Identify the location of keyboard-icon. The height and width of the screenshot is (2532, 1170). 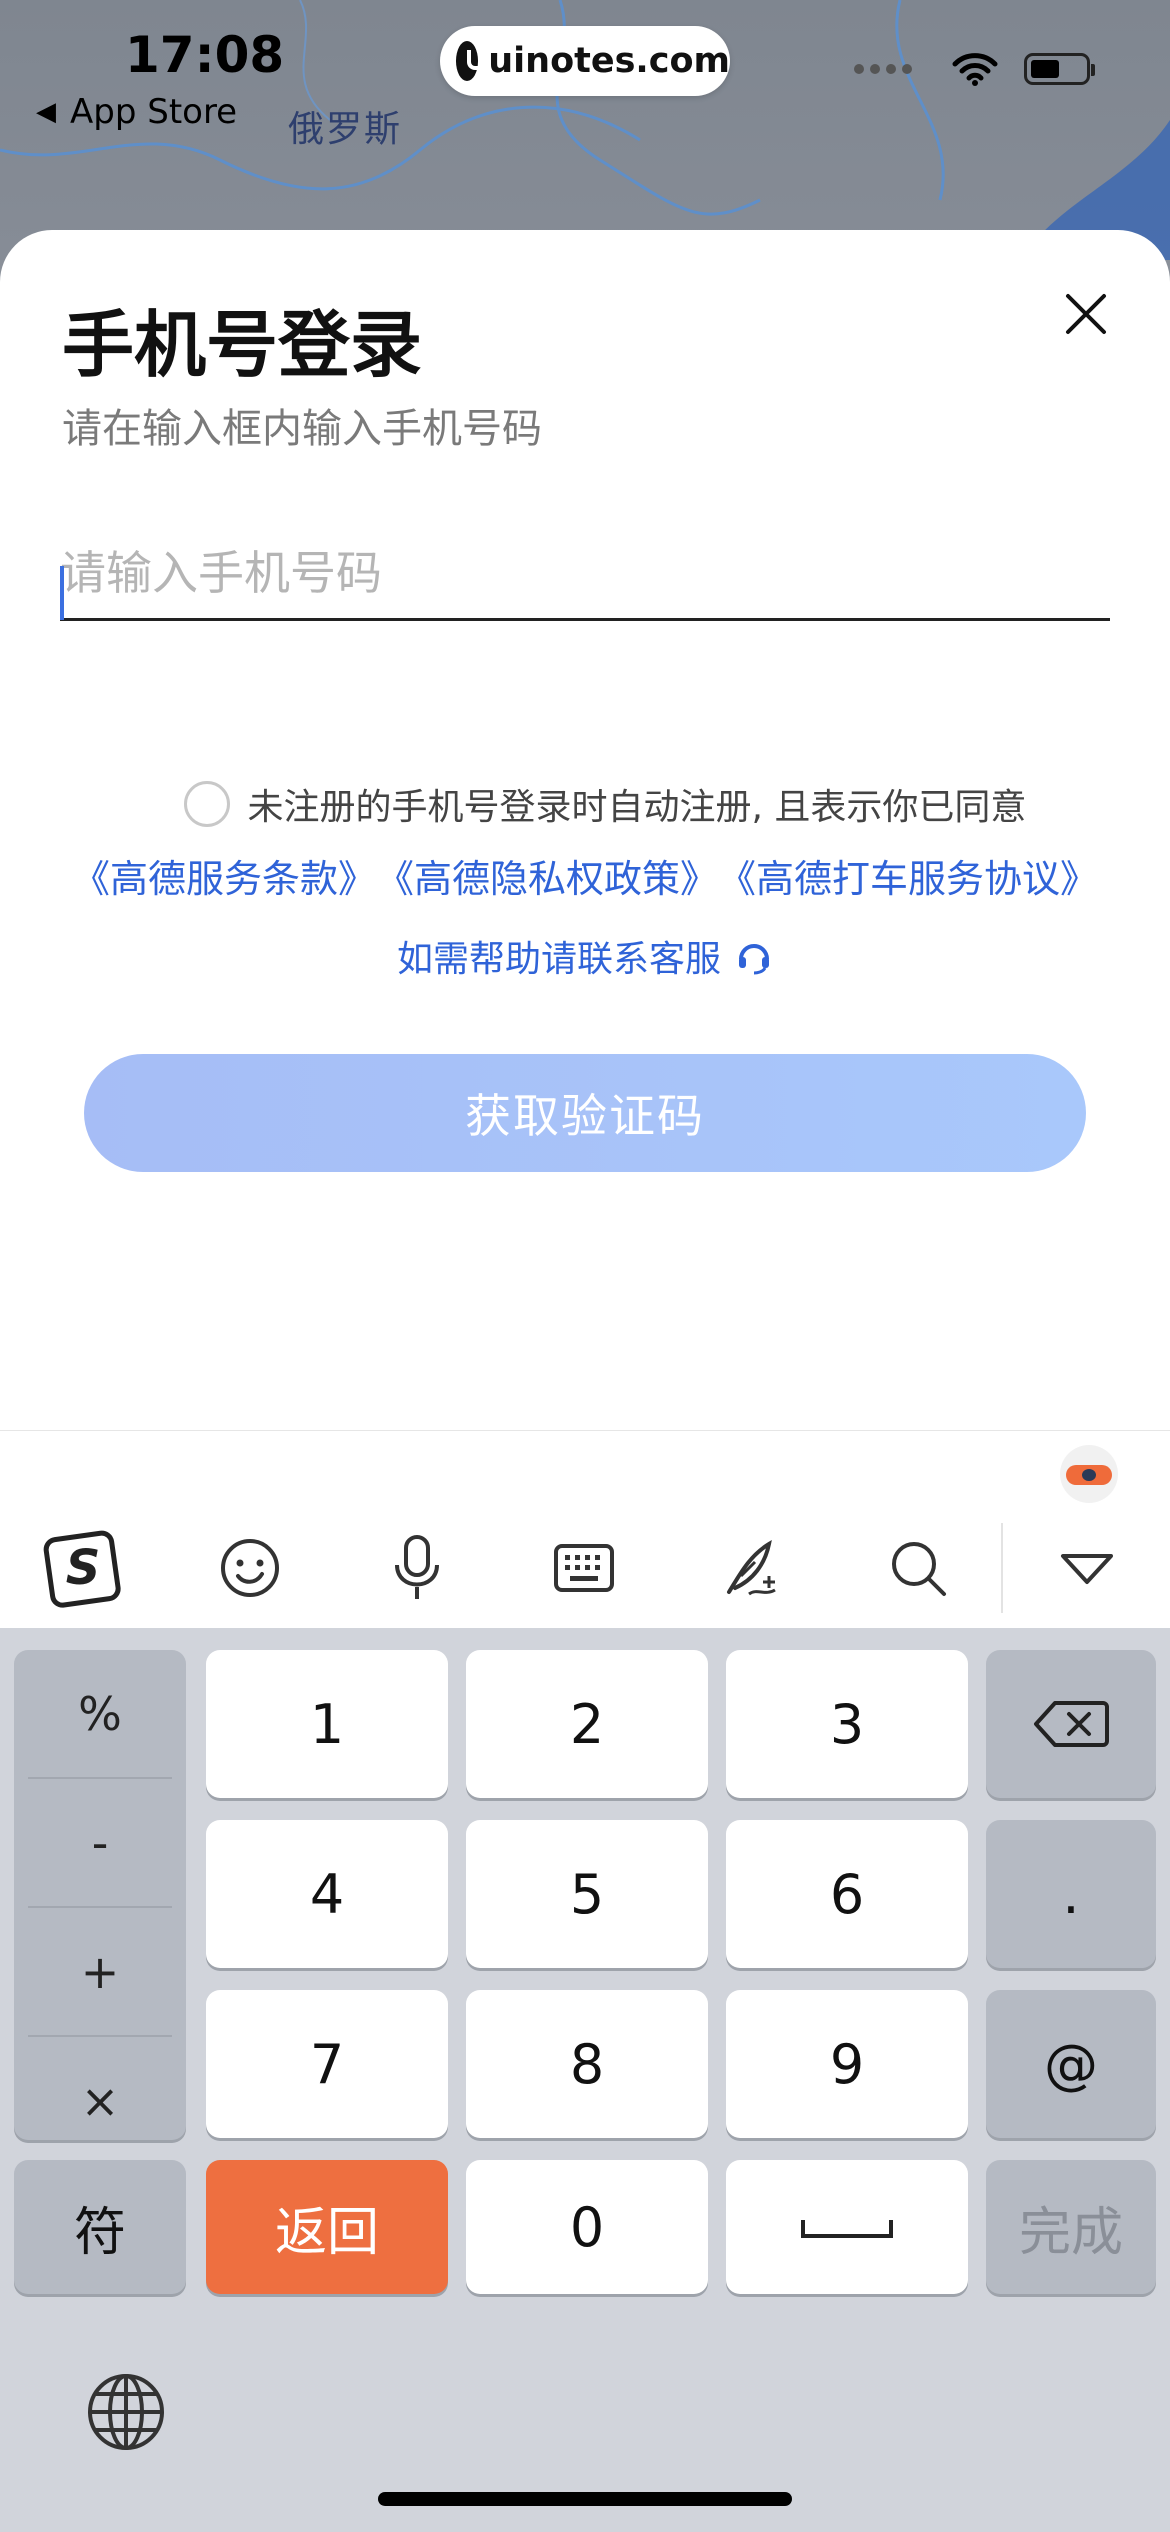
(584, 1568).